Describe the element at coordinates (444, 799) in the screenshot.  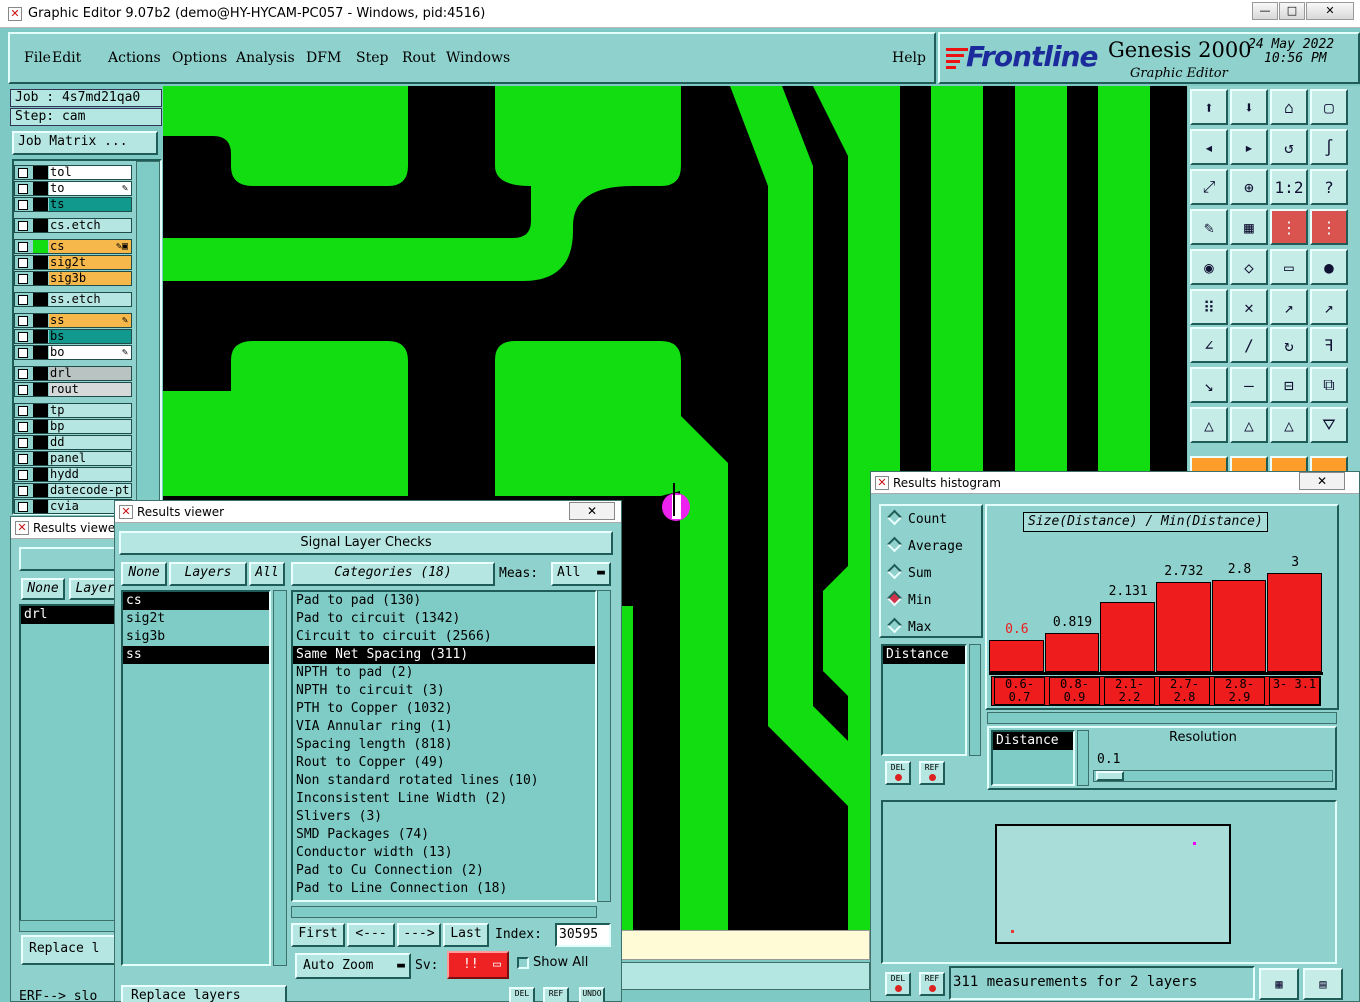
I see `category-item: Inconsistent Line Width (2)` at that location.